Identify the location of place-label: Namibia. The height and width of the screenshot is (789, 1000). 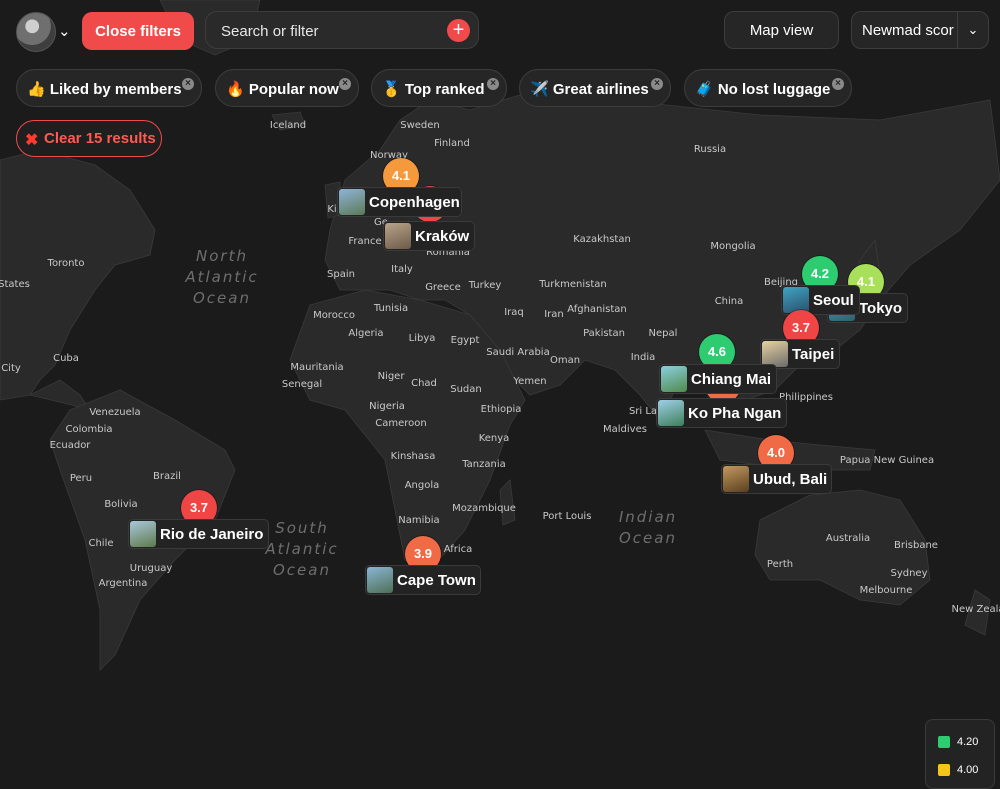
(418, 520).